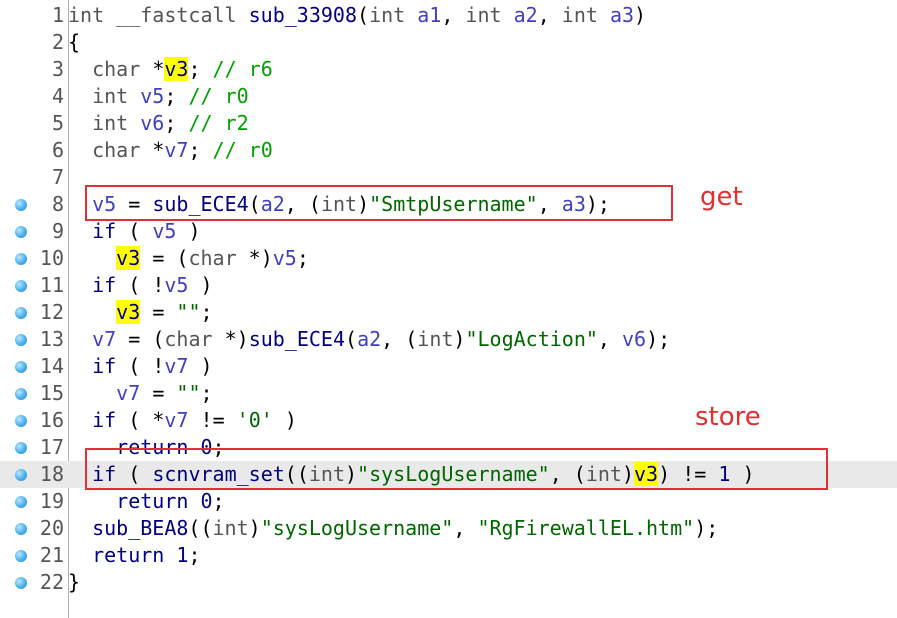  Describe the element at coordinates (728, 417) in the screenshot. I see `annotation-store: store` at that location.